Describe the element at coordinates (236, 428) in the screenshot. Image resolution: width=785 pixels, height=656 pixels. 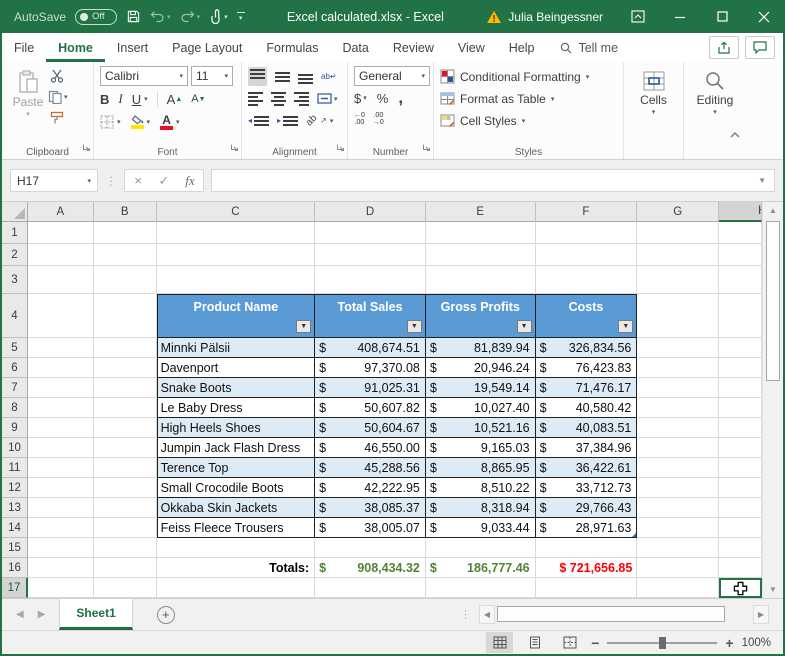
I see `table-row: High Heels Shoes` at that location.